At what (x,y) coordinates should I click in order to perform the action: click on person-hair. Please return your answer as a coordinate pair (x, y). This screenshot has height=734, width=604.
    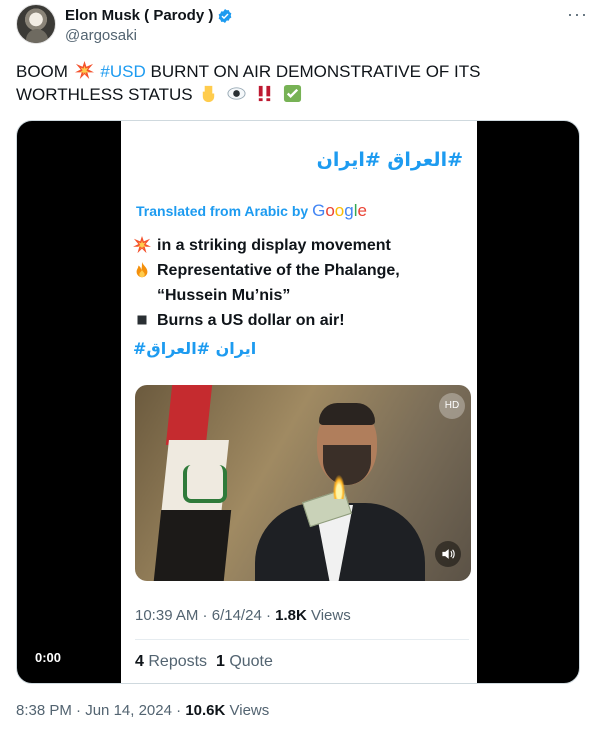
    Looking at the image, I should click on (347, 414).